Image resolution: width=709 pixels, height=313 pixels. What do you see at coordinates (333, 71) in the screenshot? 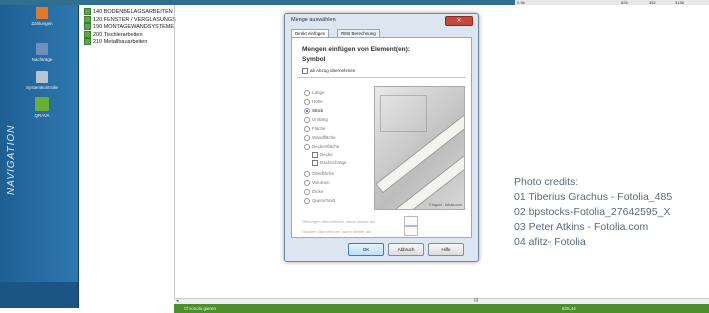
I see `checkbox-label: ab Abzug übernehmen` at bounding box center [333, 71].